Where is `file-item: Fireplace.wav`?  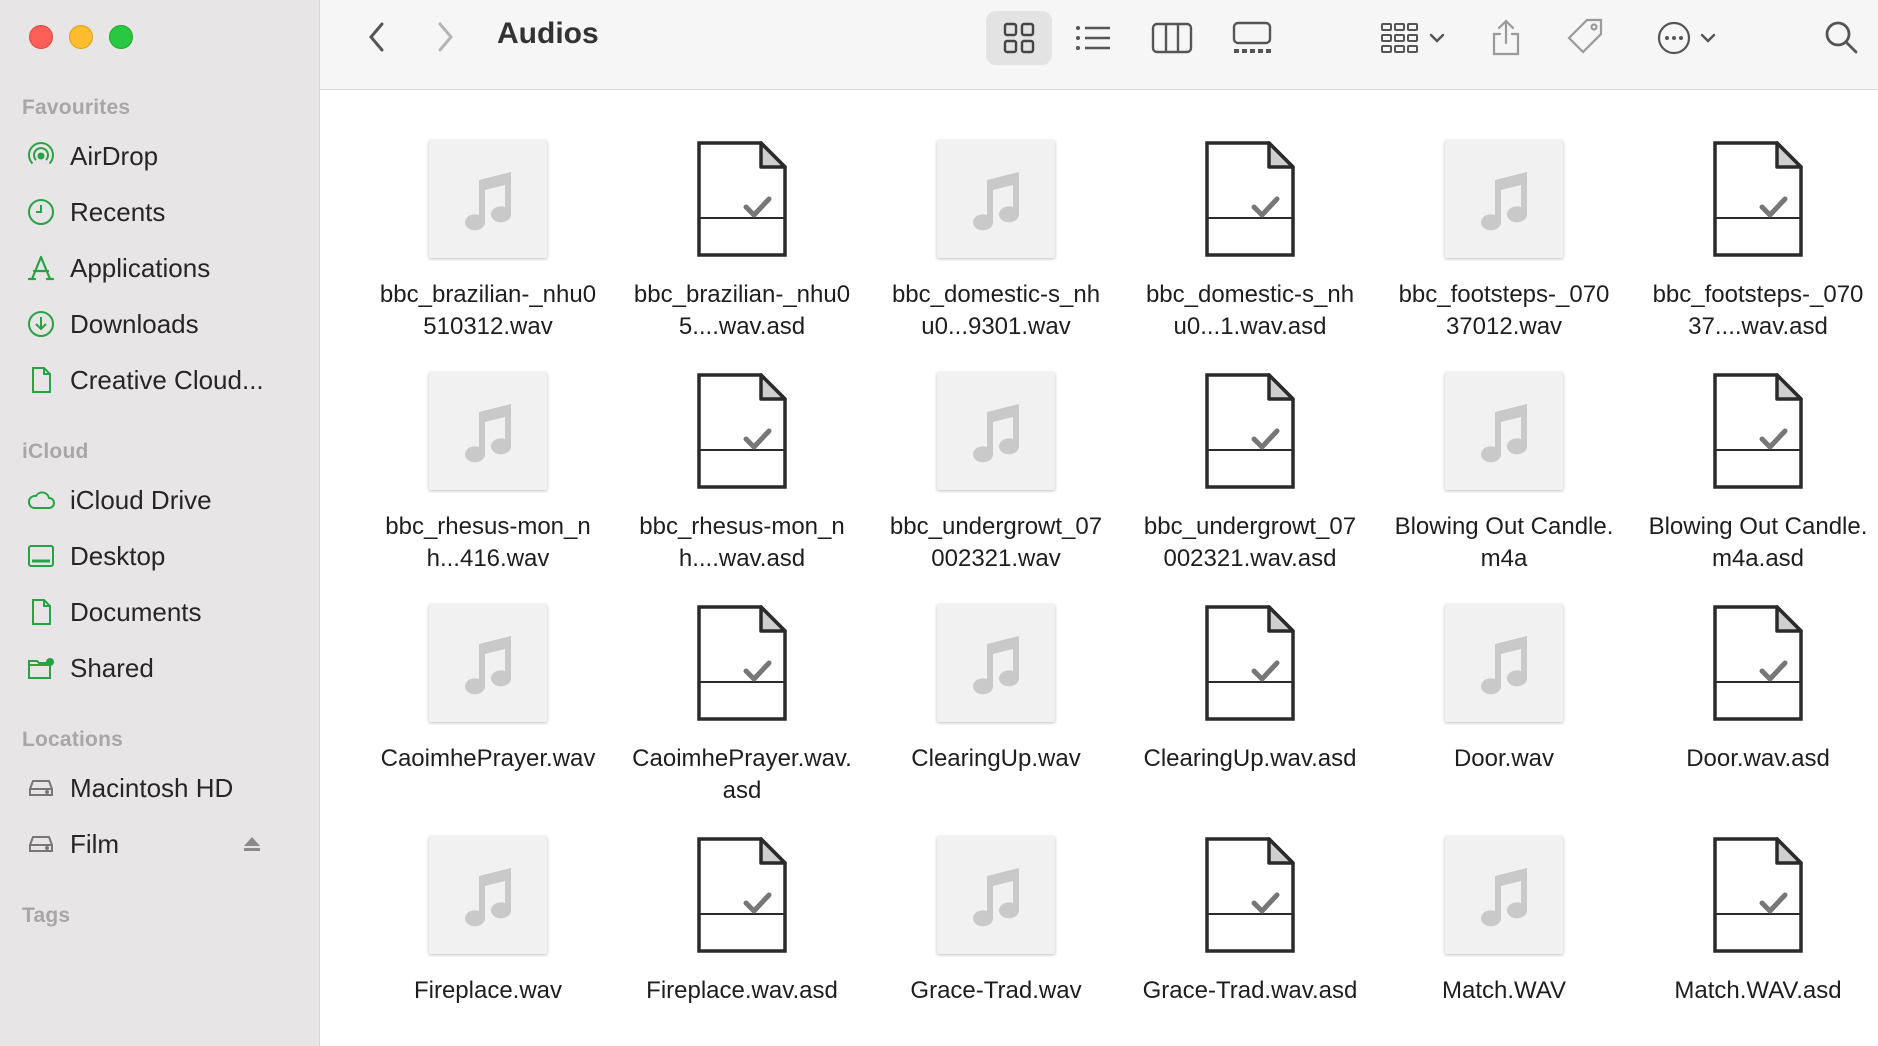 file-item: Fireplace.wav is located at coordinates (488, 940).